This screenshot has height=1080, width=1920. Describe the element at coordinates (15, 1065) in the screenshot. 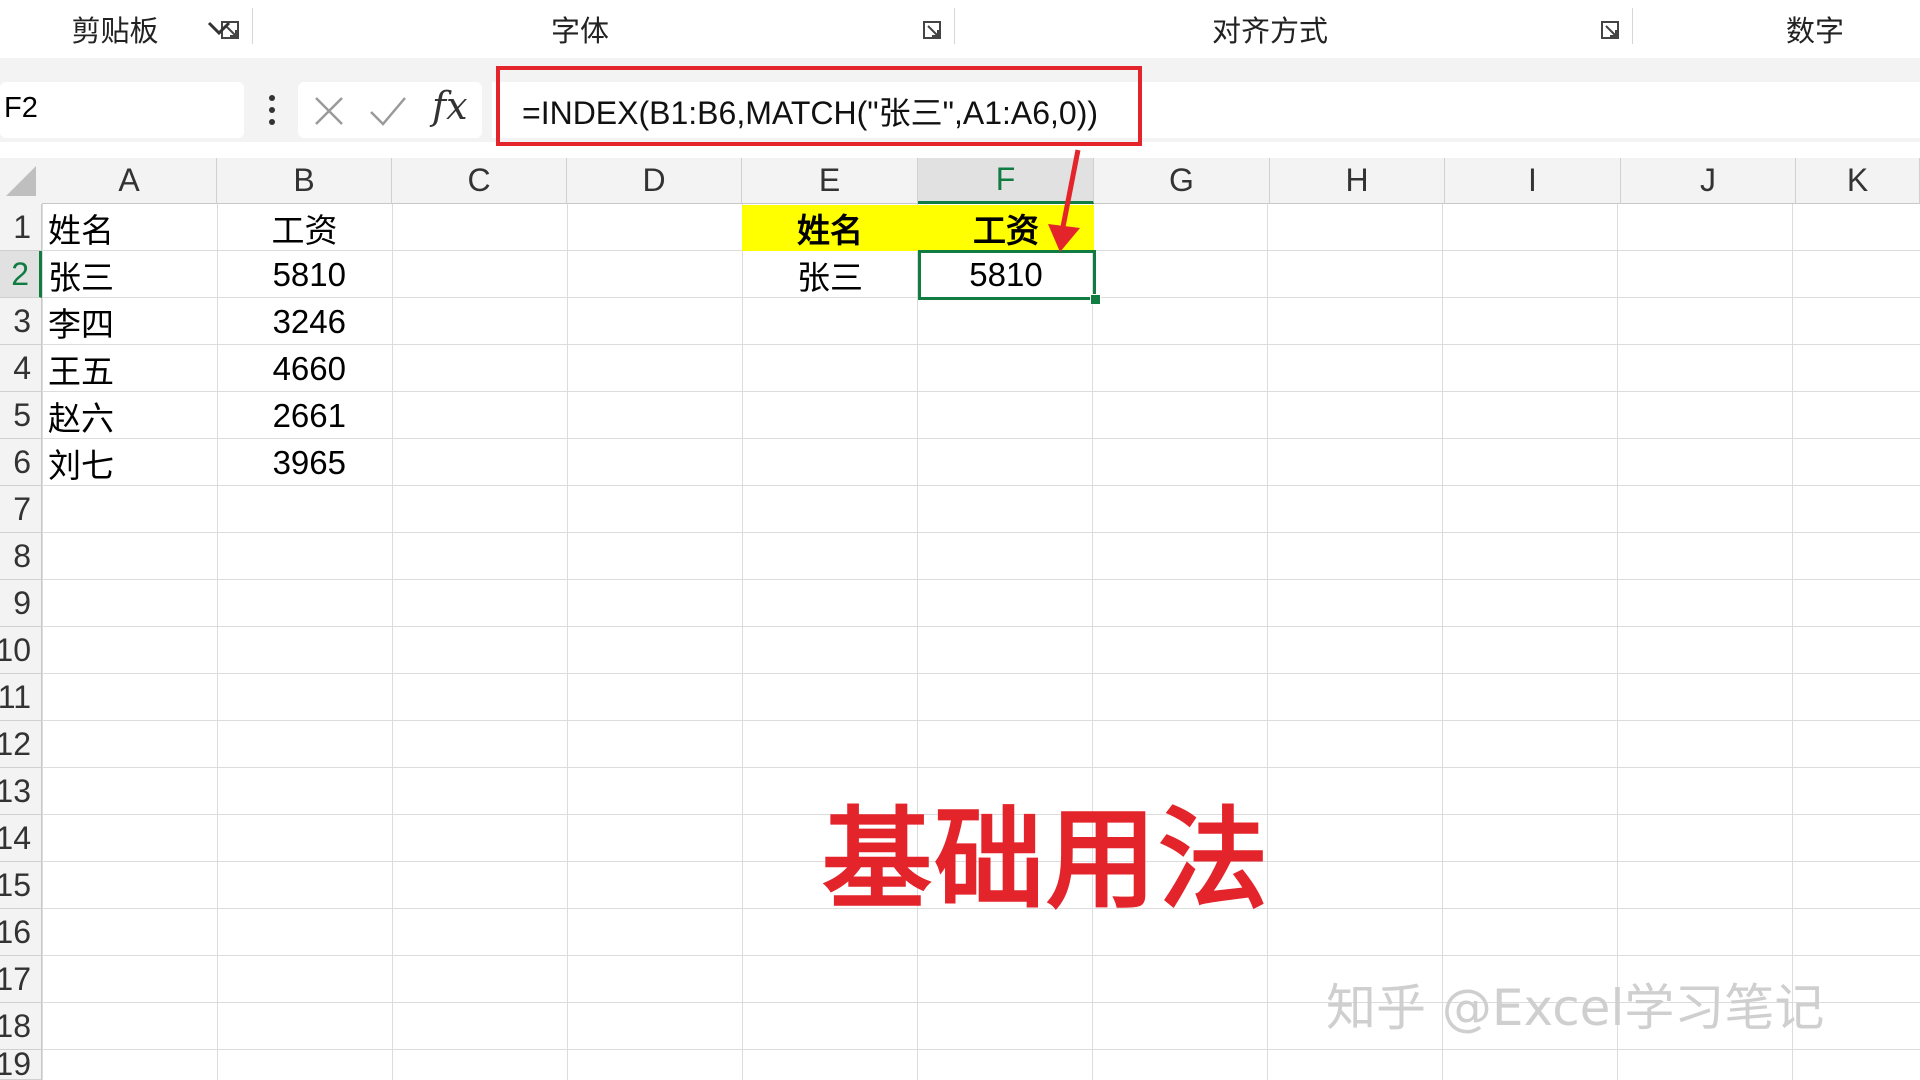

I see `row-label: 19` at that location.